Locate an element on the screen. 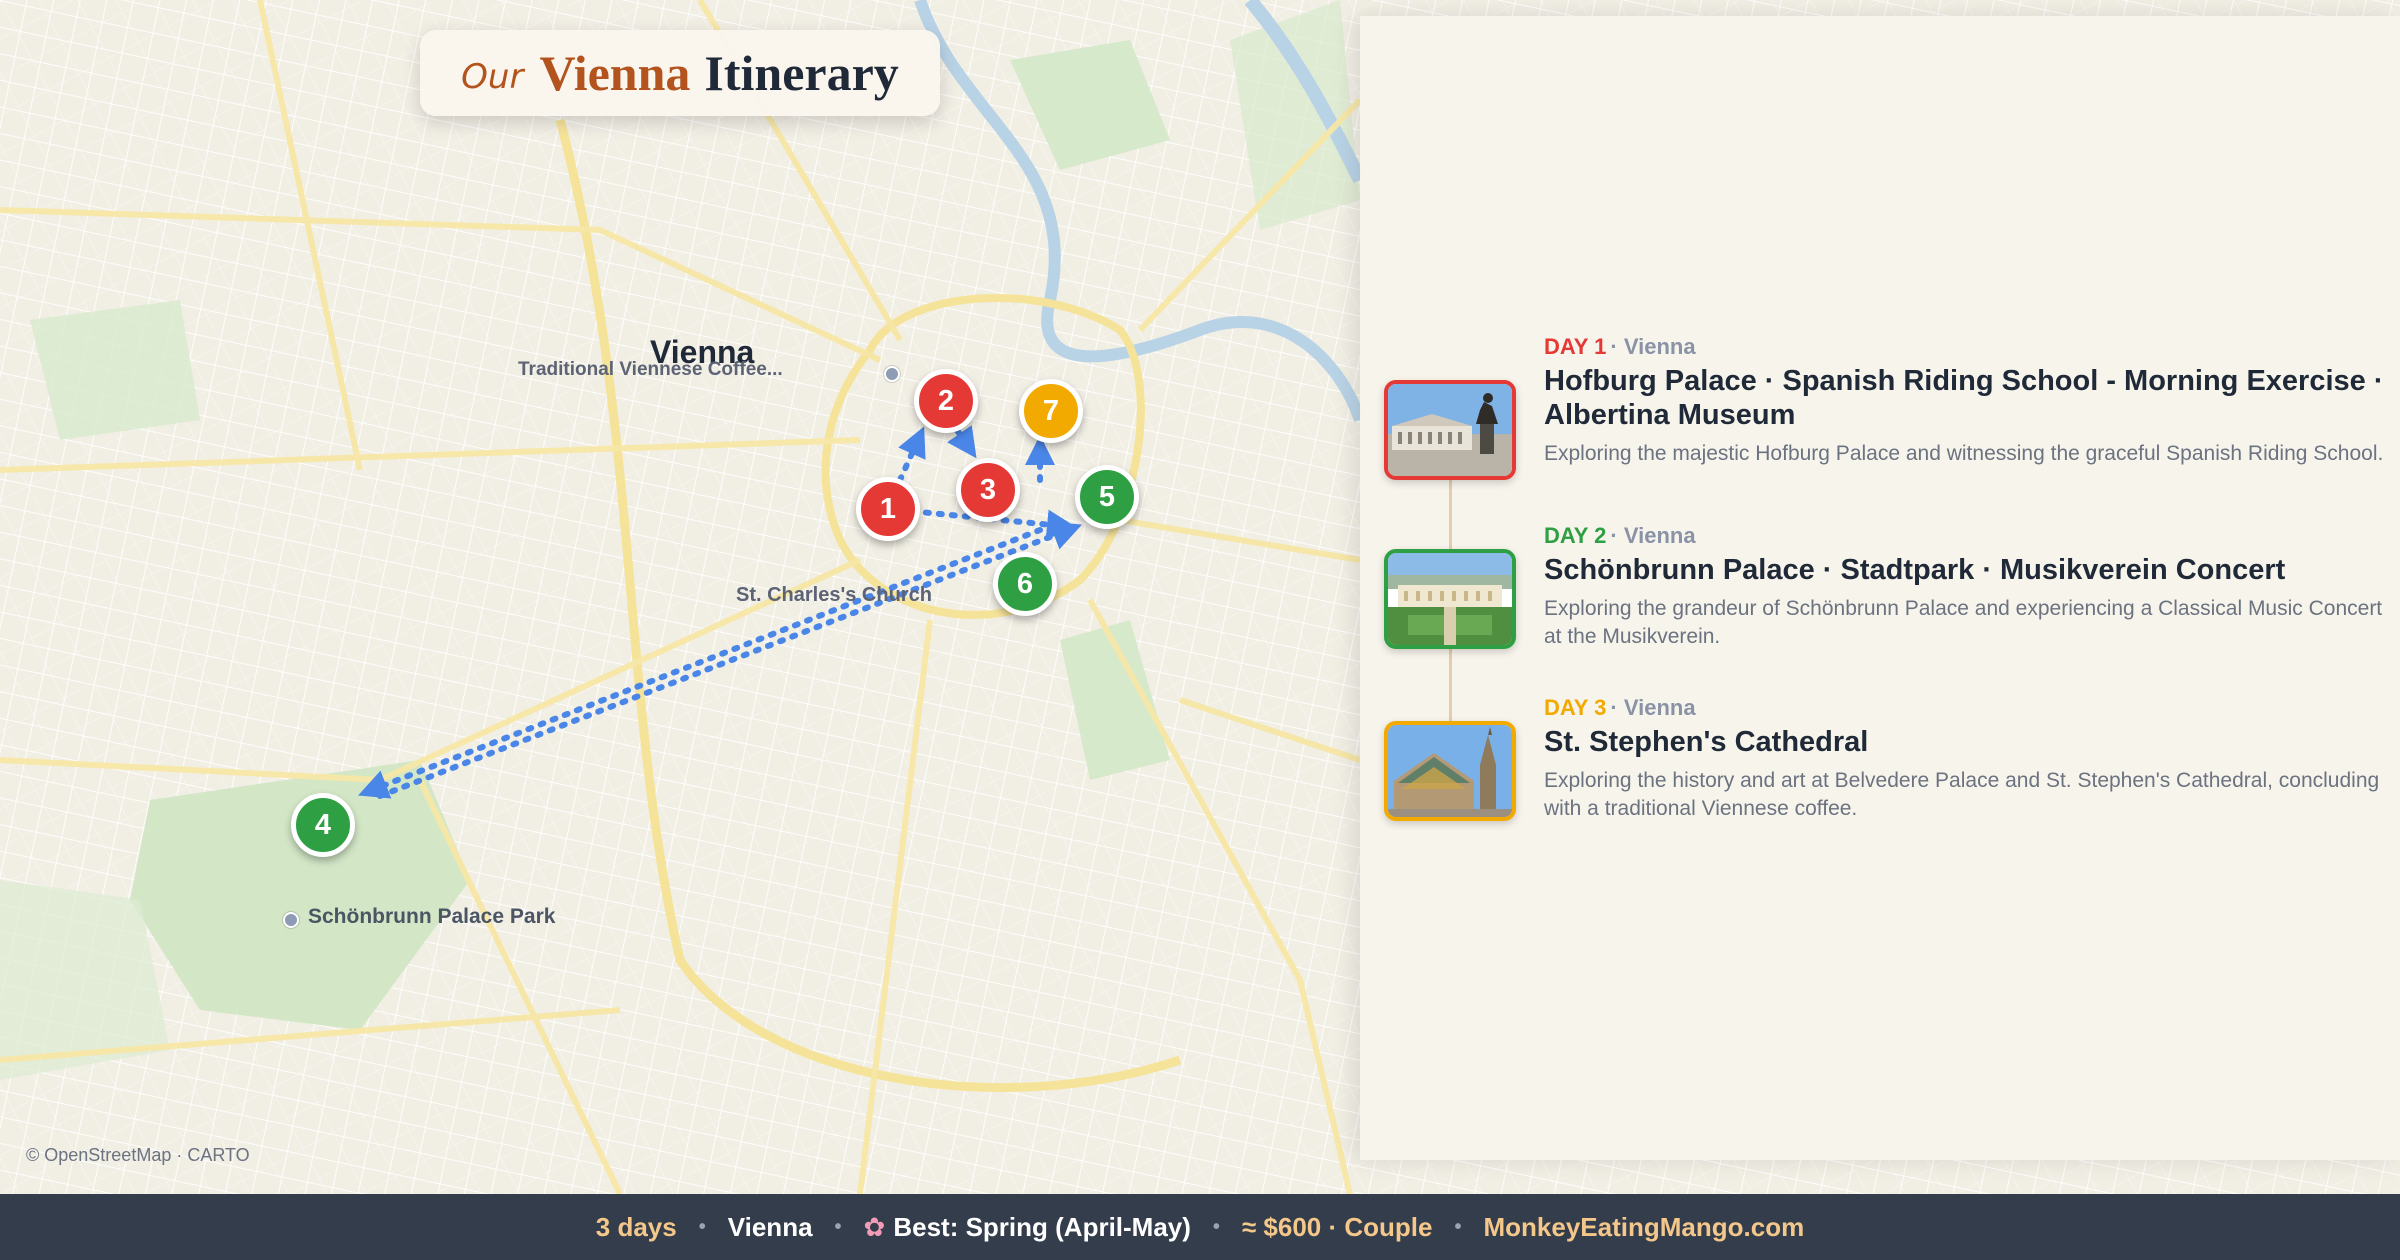 The image size is (2400, 1260). poi-dot-cafe is located at coordinates (892, 374).